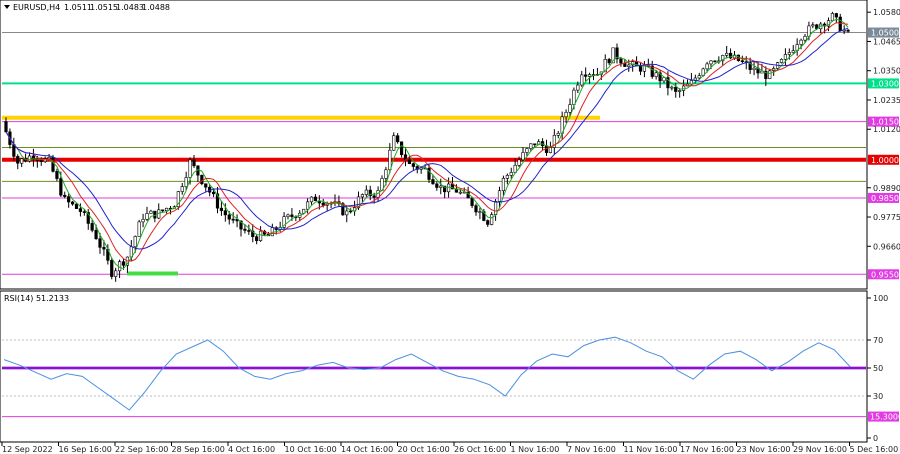 This screenshot has width=900, height=454. I want to click on x-axis-label: 7 Nov 16:00, so click(591, 449).